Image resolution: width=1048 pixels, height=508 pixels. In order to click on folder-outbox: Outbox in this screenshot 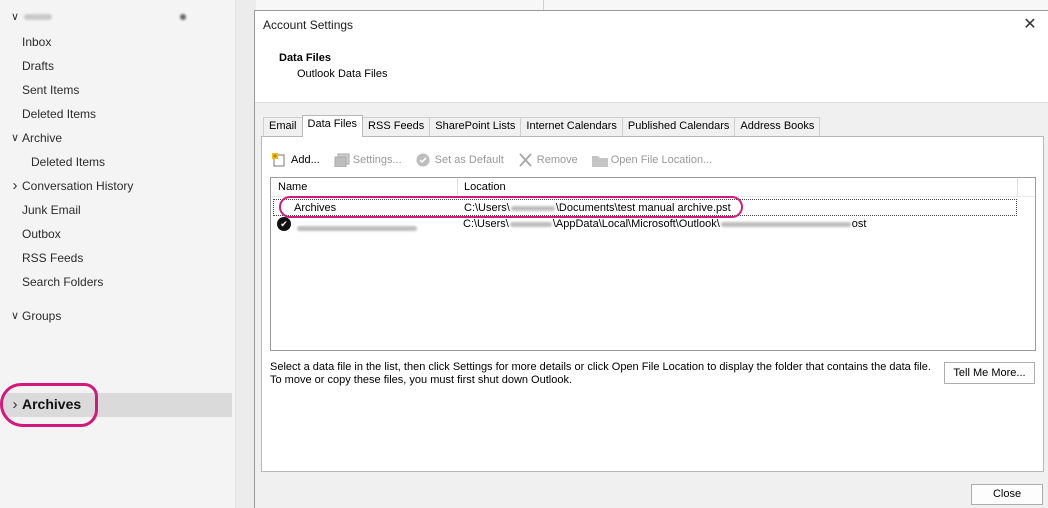, I will do `click(41, 234)`.